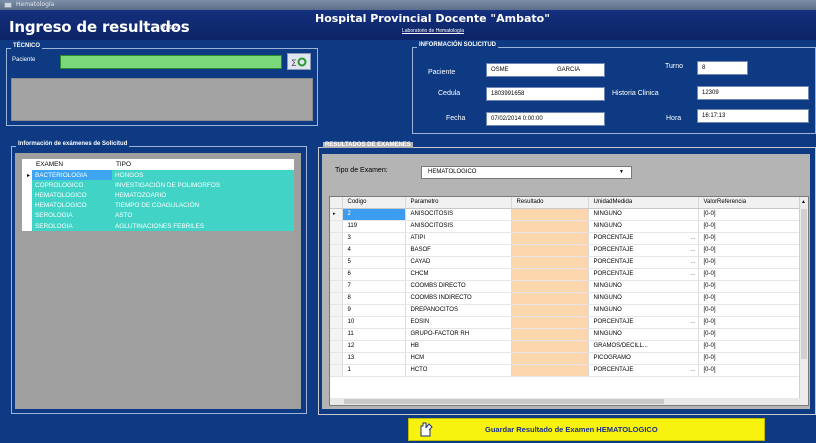 This screenshot has width=816, height=443. What do you see at coordinates (203, 175) in the screenshot?
I see `exam-type: HONGOS` at bounding box center [203, 175].